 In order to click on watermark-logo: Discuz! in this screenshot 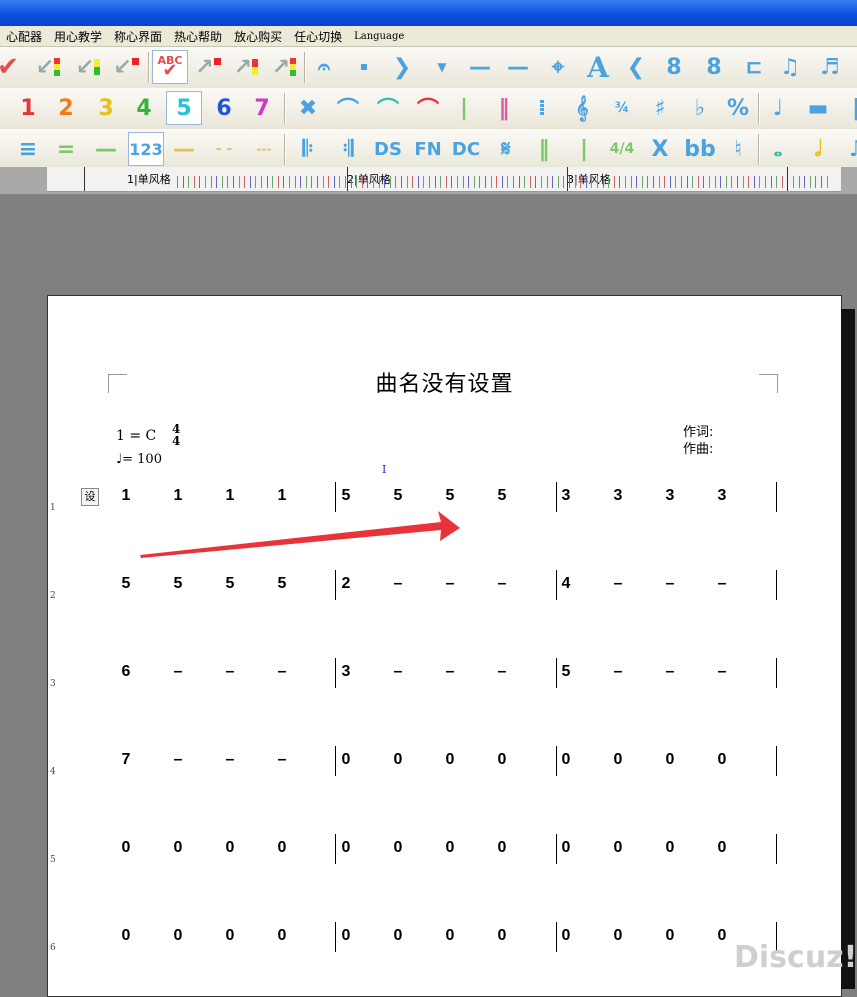, I will do `click(795, 957)`.